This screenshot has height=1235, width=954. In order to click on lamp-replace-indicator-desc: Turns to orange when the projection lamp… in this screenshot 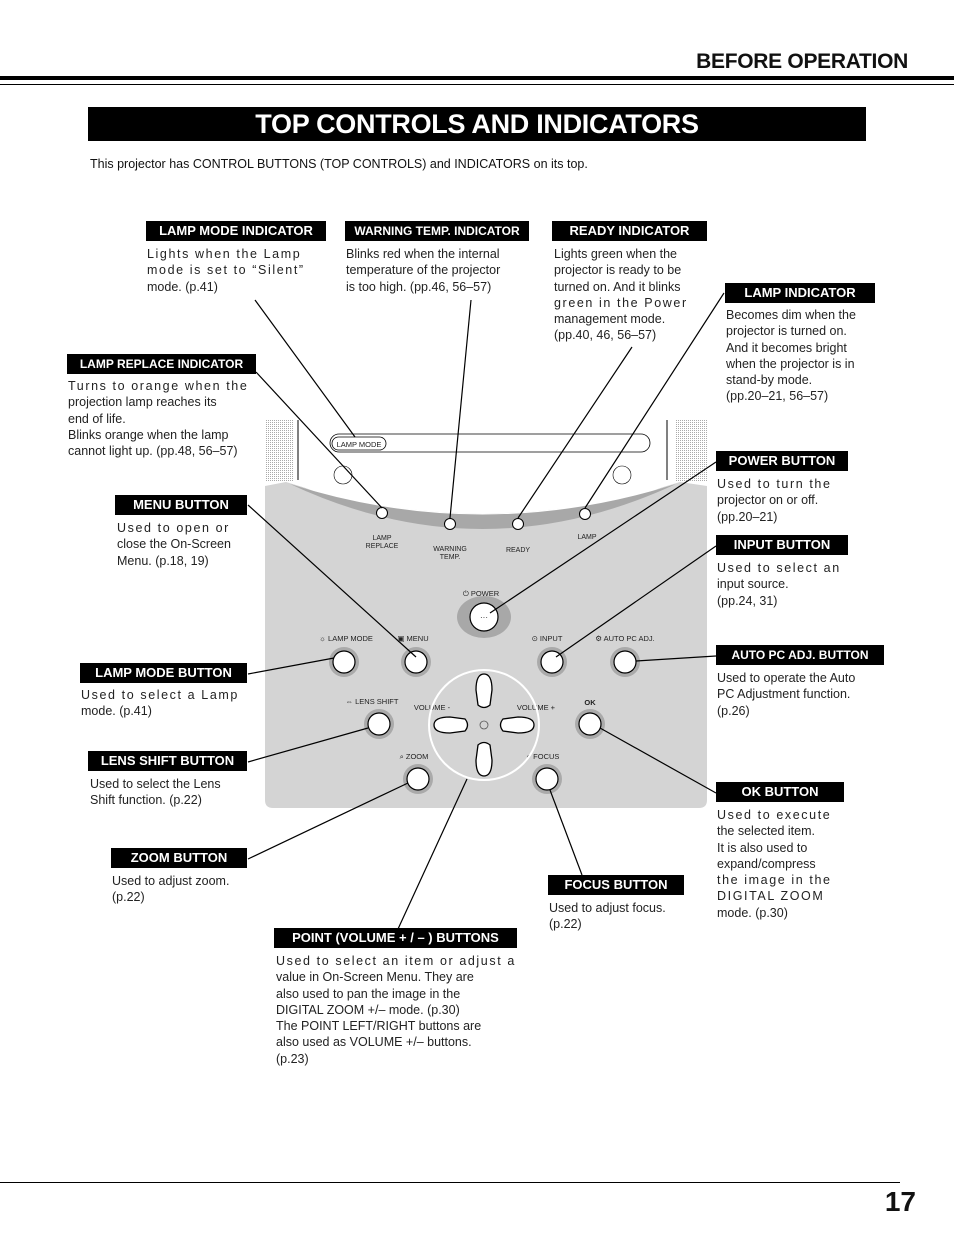, I will do `click(158, 419)`.